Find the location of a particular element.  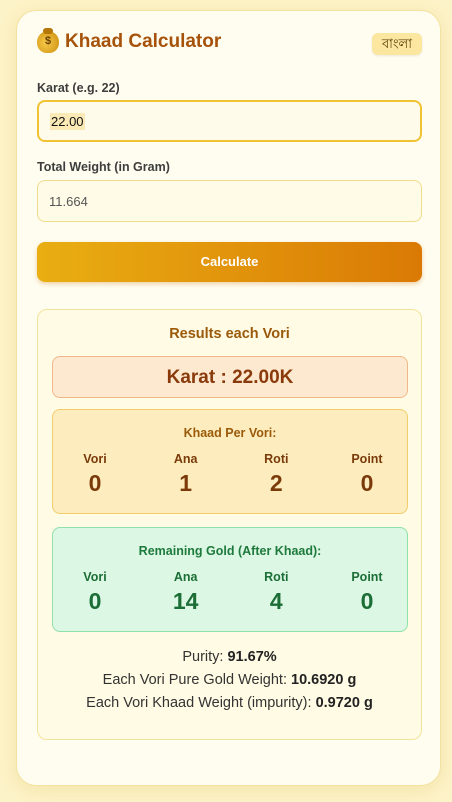

remaining-unit-ana: Ana 14 is located at coordinates (186, 592).